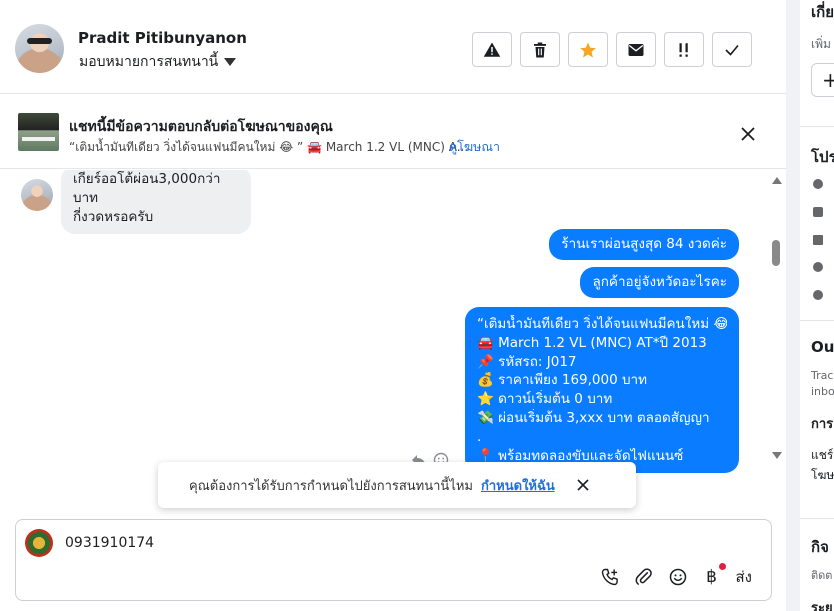 This screenshot has height=611, width=834. I want to click on message-line: 💸 ผ่อนเริ่มต้น 3,xxx บาท ตลอดสัญญา, so click(593, 417).